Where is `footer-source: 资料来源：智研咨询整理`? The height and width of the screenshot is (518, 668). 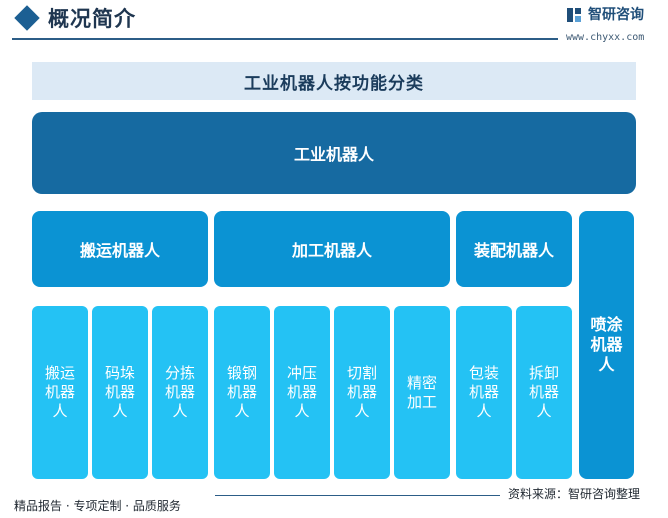 footer-source: 资料来源：智研咨询整理 is located at coordinates (574, 494).